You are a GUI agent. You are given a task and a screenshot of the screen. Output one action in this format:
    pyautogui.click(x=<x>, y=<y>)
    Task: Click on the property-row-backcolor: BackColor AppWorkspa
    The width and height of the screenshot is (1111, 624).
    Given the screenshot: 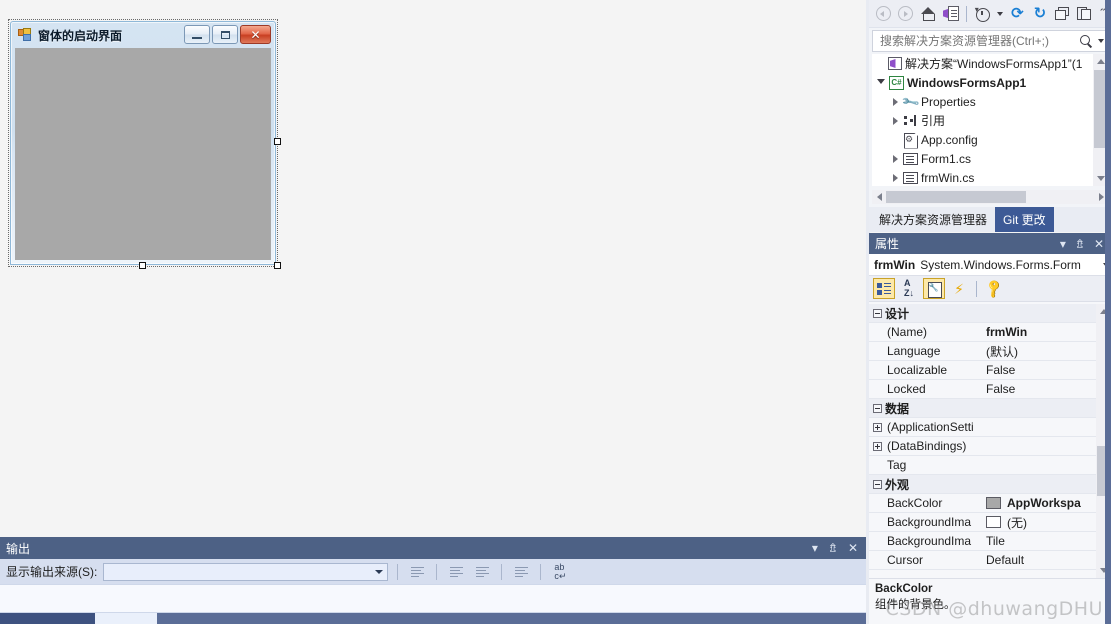 What is the action you would take?
    pyautogui.click(x=990, y=503)
    